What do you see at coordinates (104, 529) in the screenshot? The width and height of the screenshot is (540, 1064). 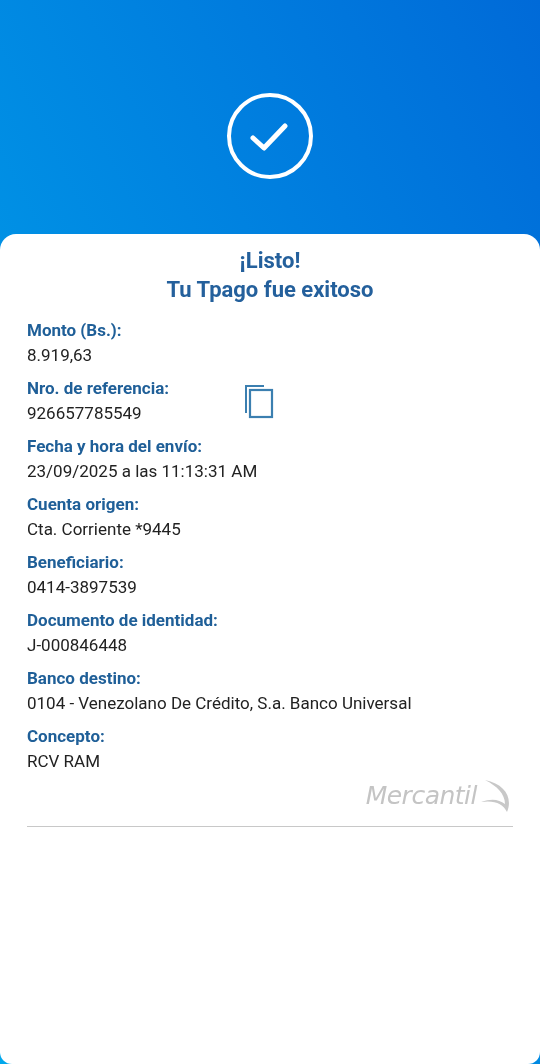 I see `field-value: Cta. Corriente *9445` at bounding box center [104, 529].